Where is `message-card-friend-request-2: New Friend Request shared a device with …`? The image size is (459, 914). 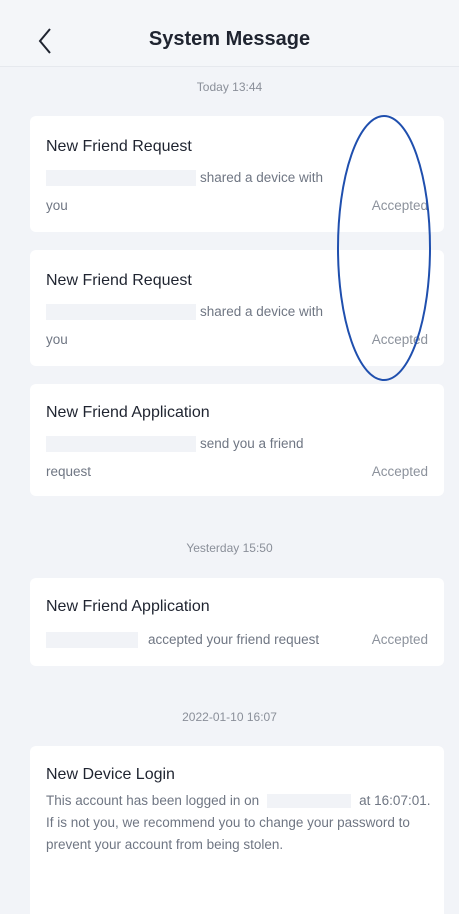
message-card-friend-request-2: New Friend Request shared a device with … is located at coordinates (237, 308).